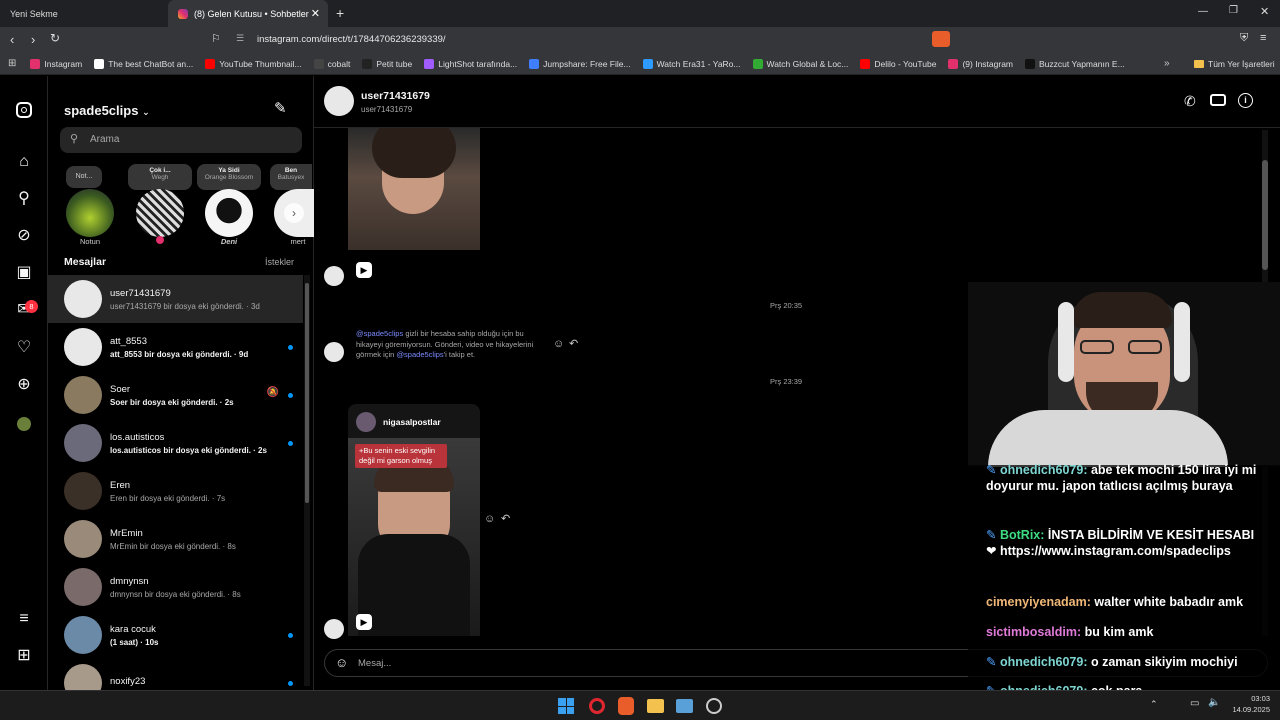 The image size is (1280, 720). I want to click on brave-shield-icon, so click(941, 39).